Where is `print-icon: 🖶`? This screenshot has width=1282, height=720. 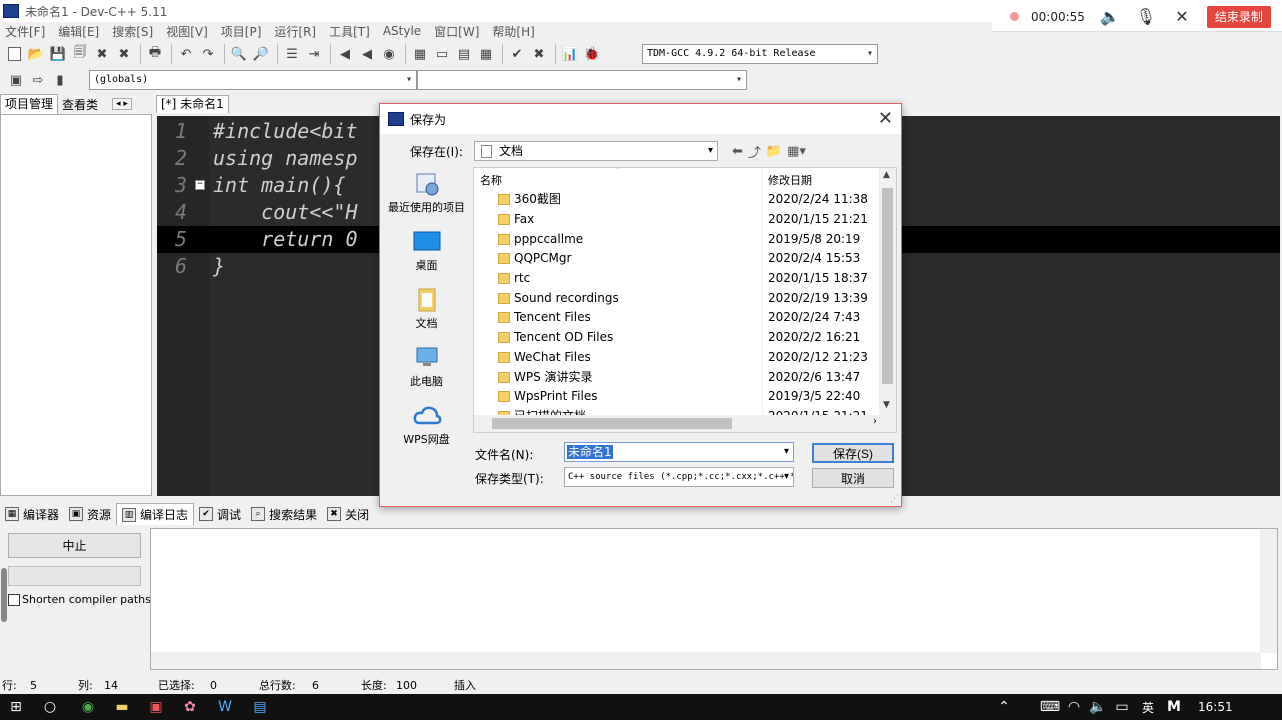 print-icon: 🖶 is located at coordinates (155, 54).